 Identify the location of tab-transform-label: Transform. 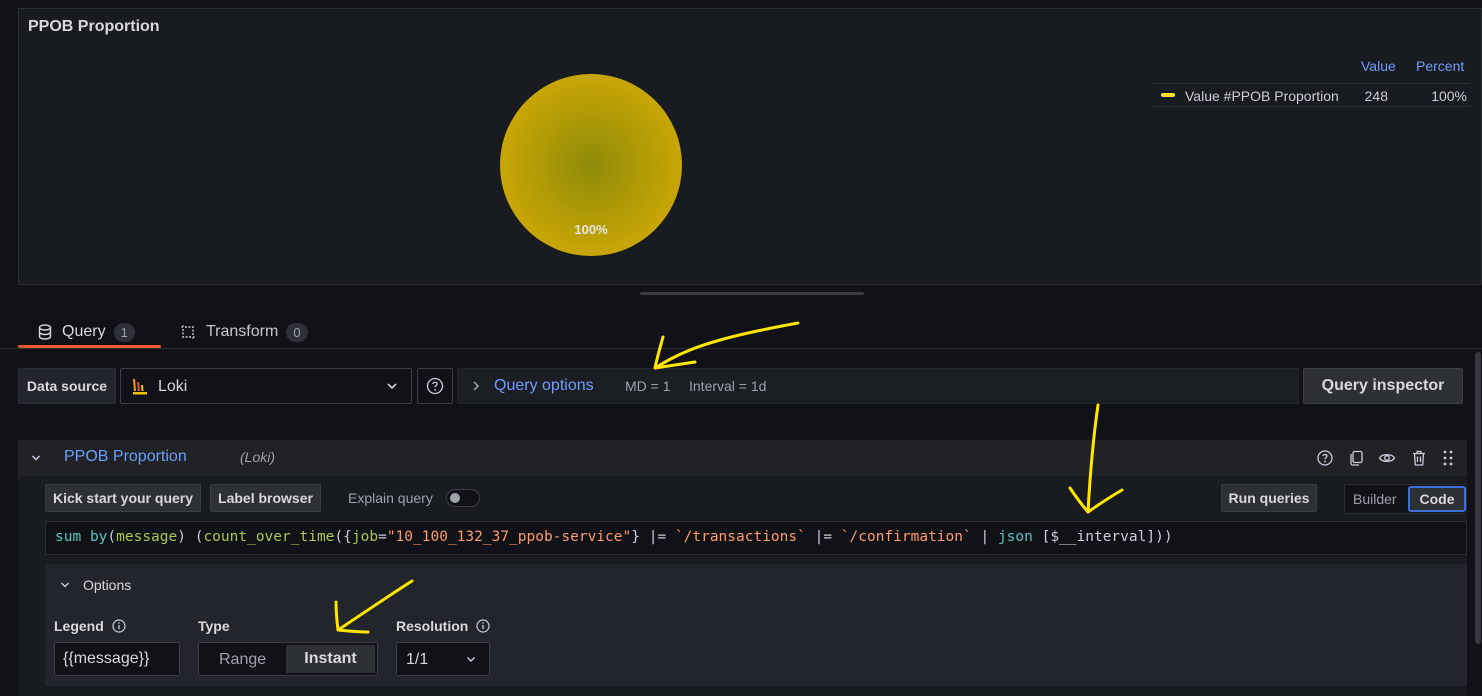
(242, 331).